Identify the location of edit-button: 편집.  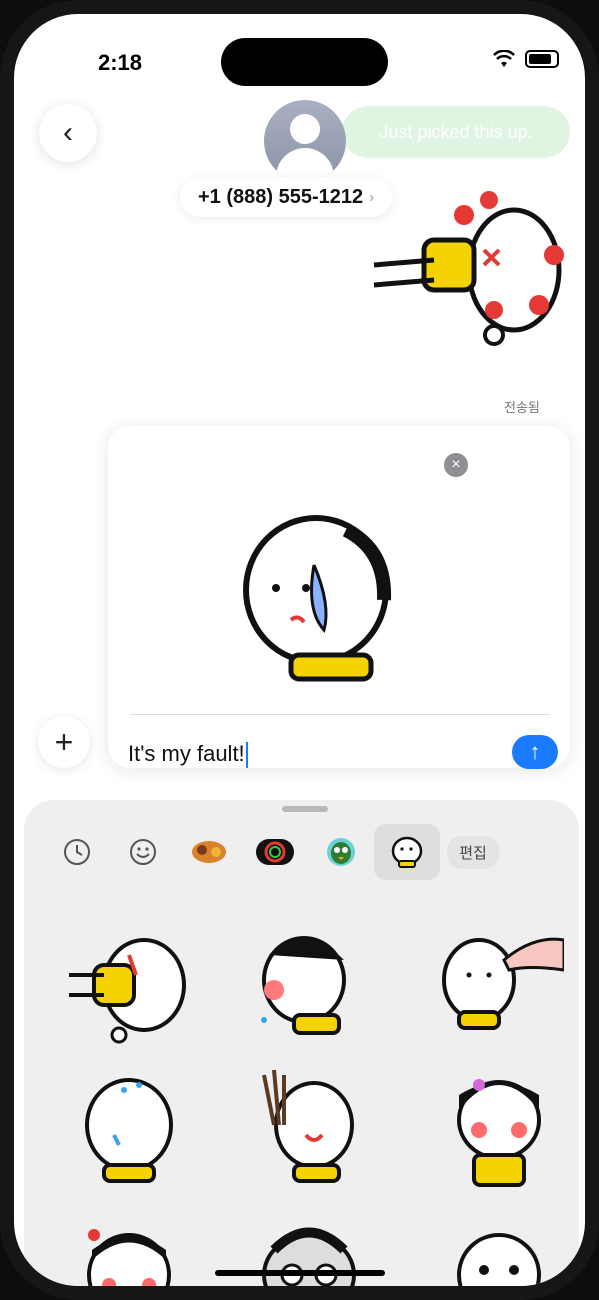
(473, 852).